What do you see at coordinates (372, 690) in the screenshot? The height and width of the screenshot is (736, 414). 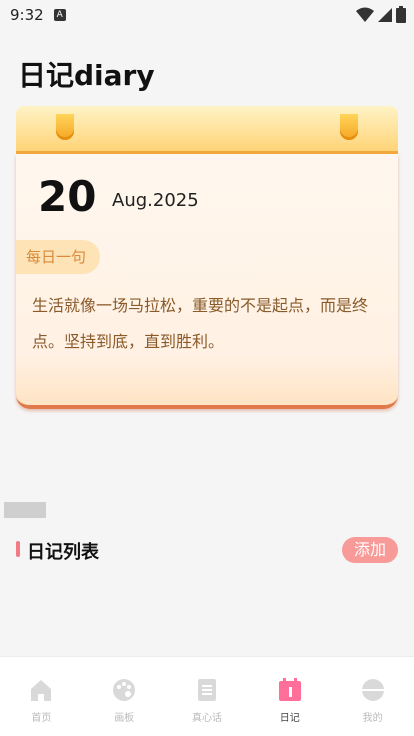 I see `profile-icon` at bounding box center [372, 690].